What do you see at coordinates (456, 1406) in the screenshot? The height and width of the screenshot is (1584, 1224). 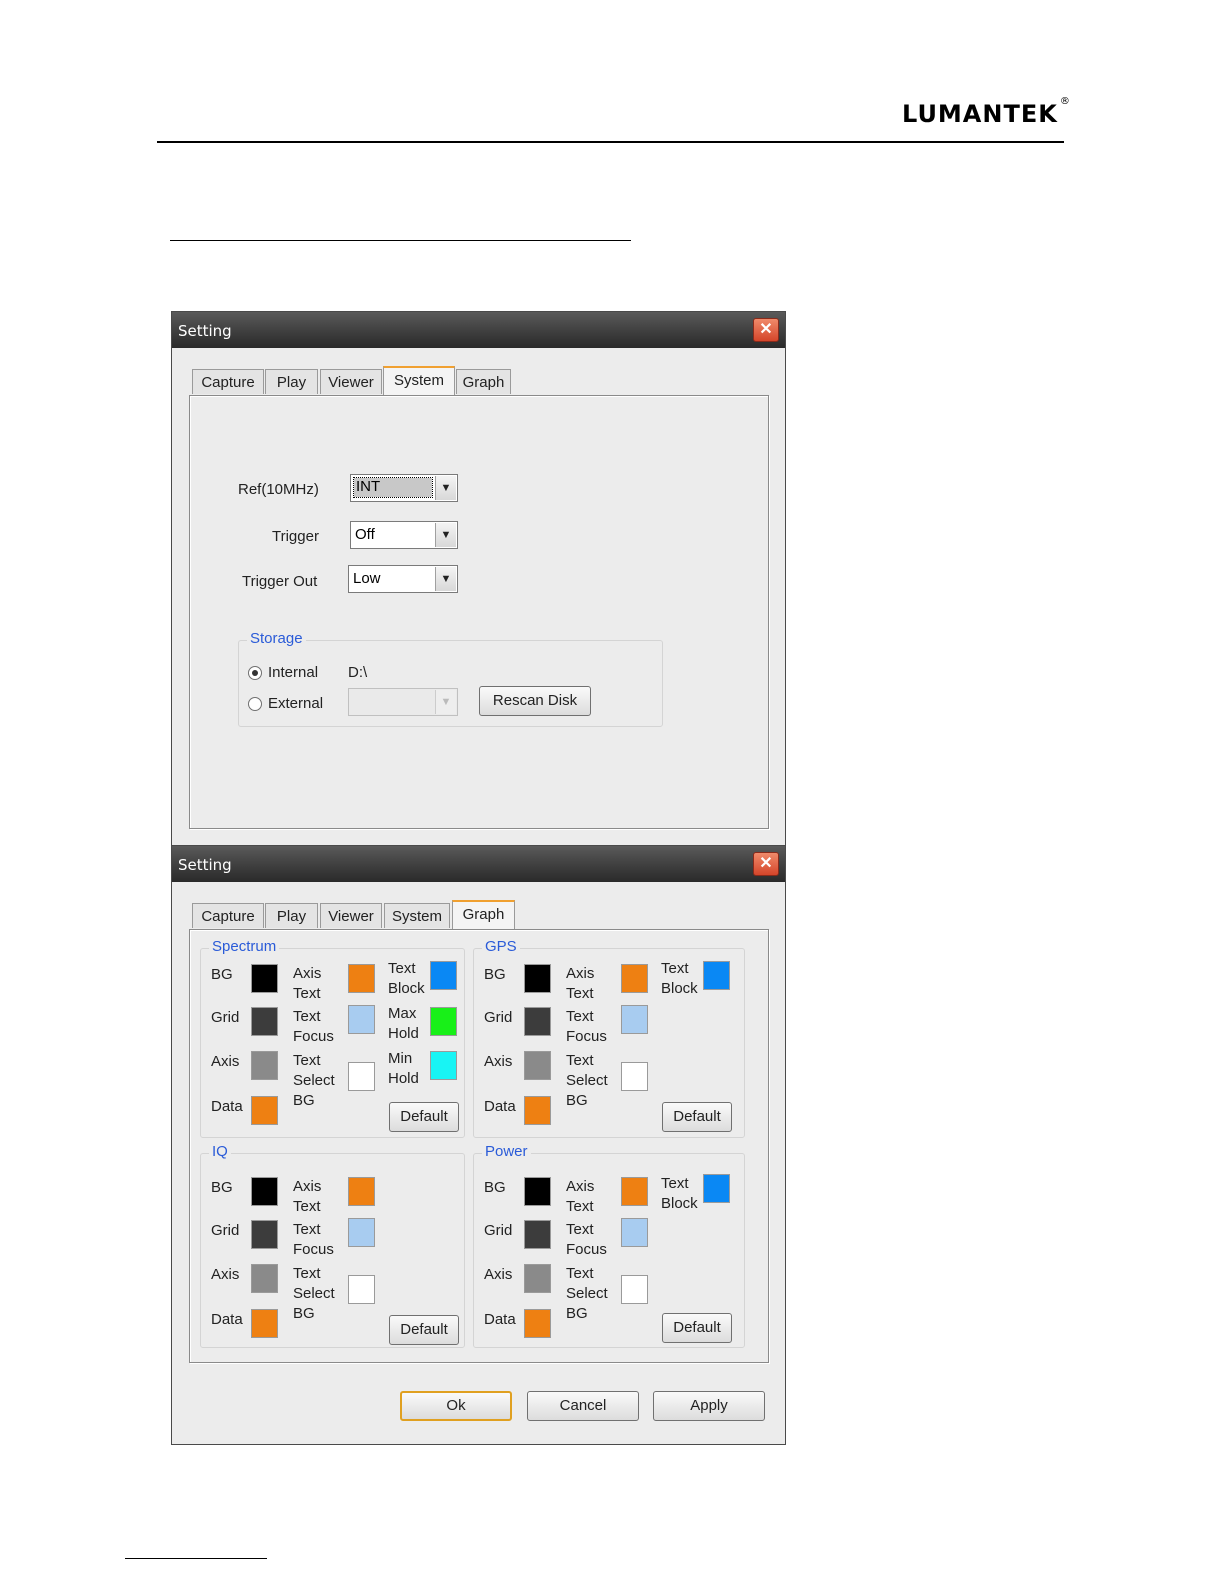 I see `ok-button: Ok` at bounding box center [456, 1406].